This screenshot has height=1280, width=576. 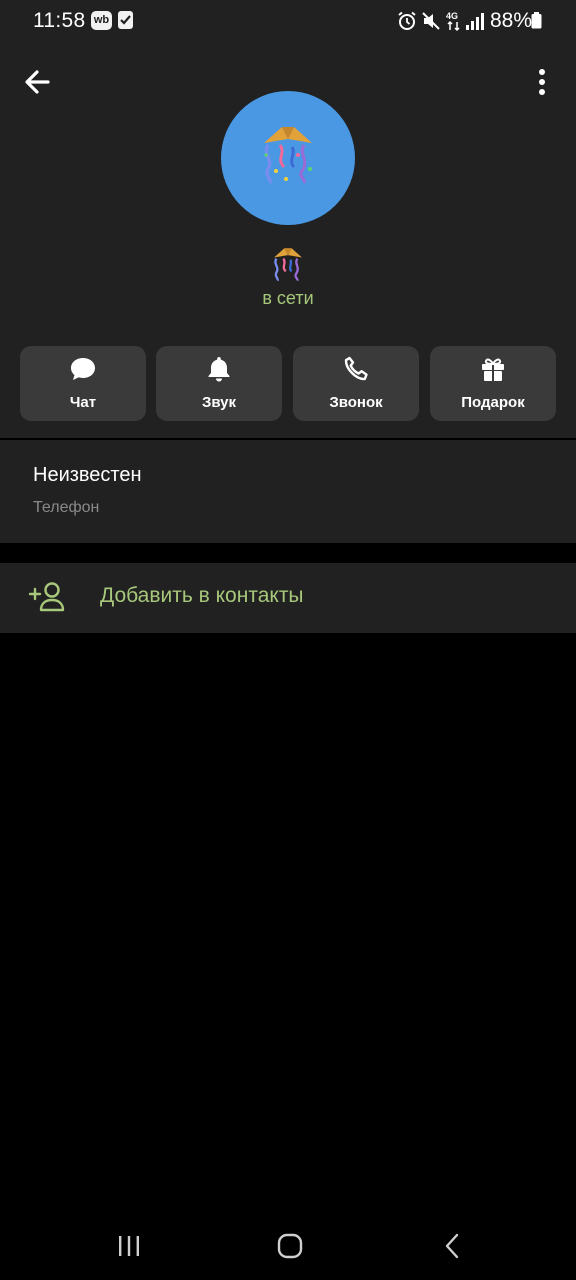 I want to click on bell-icon, so click(x=219, y=369).